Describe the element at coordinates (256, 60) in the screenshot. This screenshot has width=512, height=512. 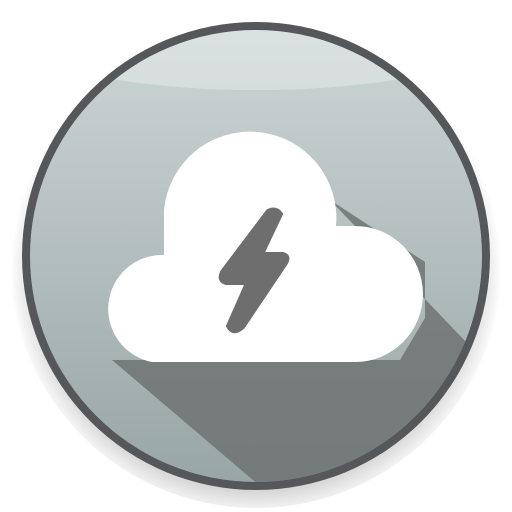
I see `icon-gloss-highlight` at that location.